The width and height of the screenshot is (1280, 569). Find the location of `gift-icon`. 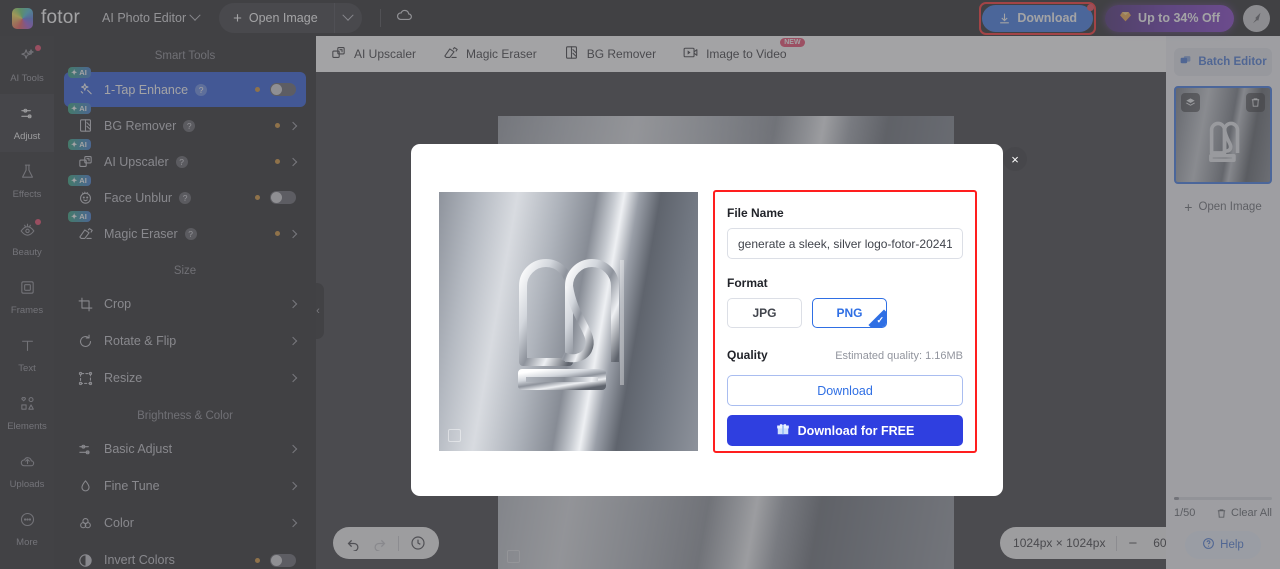

gift-icon is located at coordinates (783, 430).